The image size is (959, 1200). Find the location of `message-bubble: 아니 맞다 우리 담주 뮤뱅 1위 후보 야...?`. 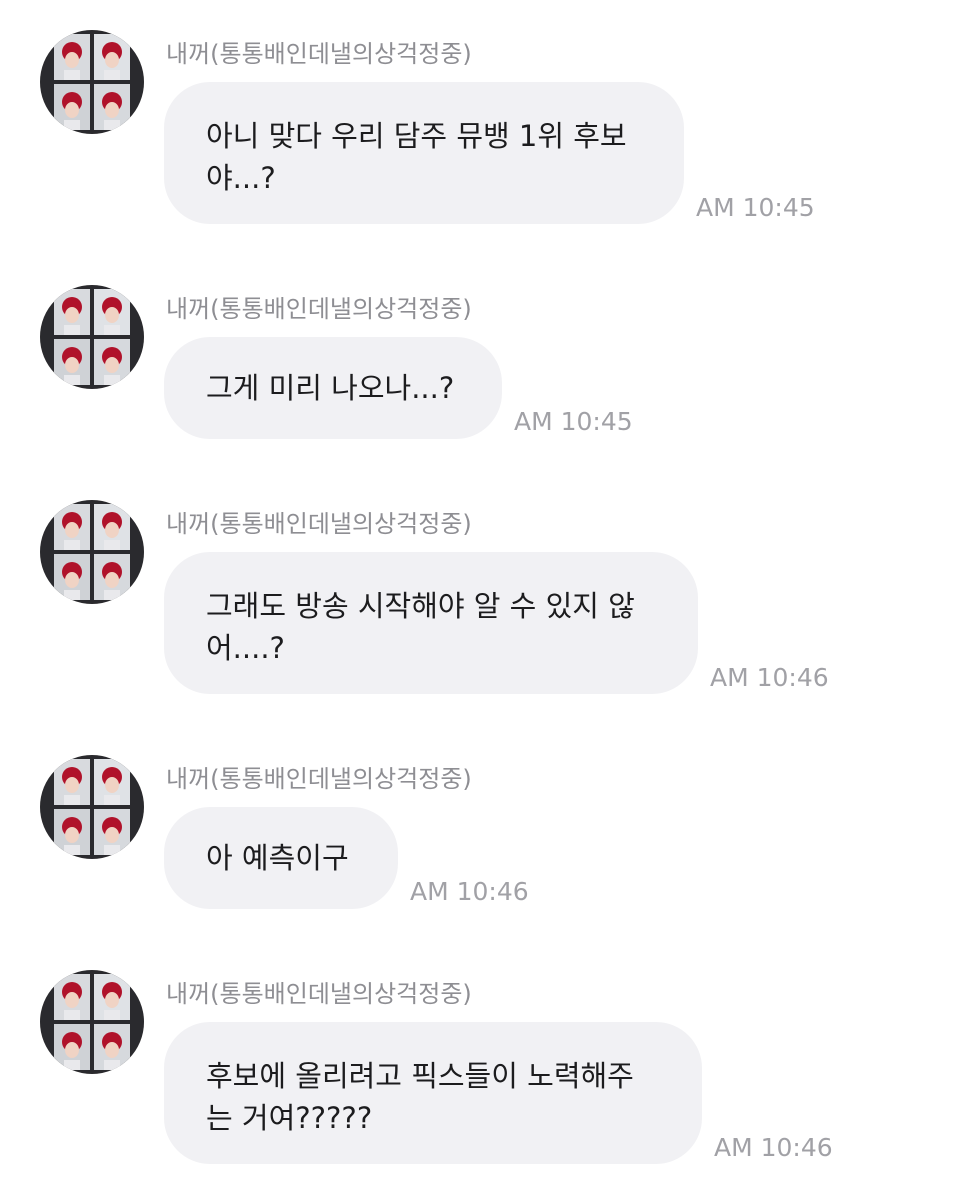

message-bubble: 아니 맞다 우리 담주 뮤뱅 1위 후보 야...? is located at coordinates (424, 153).